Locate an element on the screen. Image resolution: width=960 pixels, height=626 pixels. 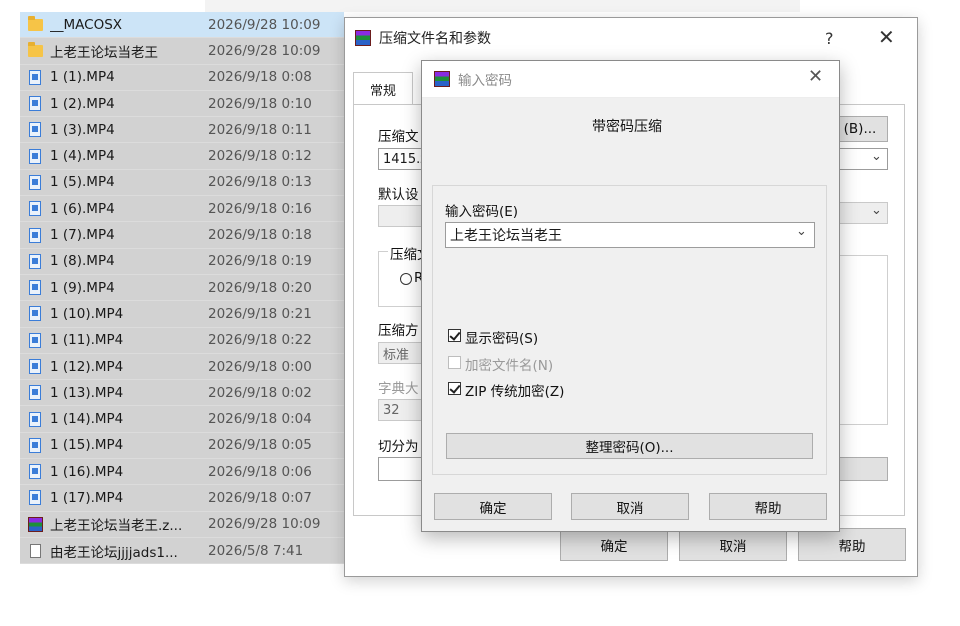
file-modified-date: 2026/5/8 7:41 is located at coordinates (256, 550).